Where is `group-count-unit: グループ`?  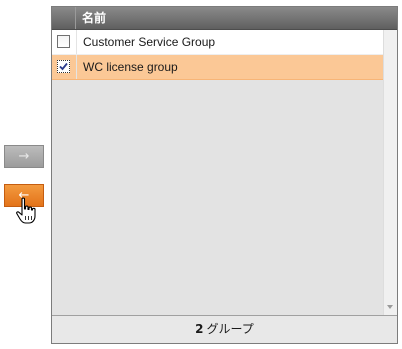
group-count-unit: グループ is located at coordinates (230, 329).